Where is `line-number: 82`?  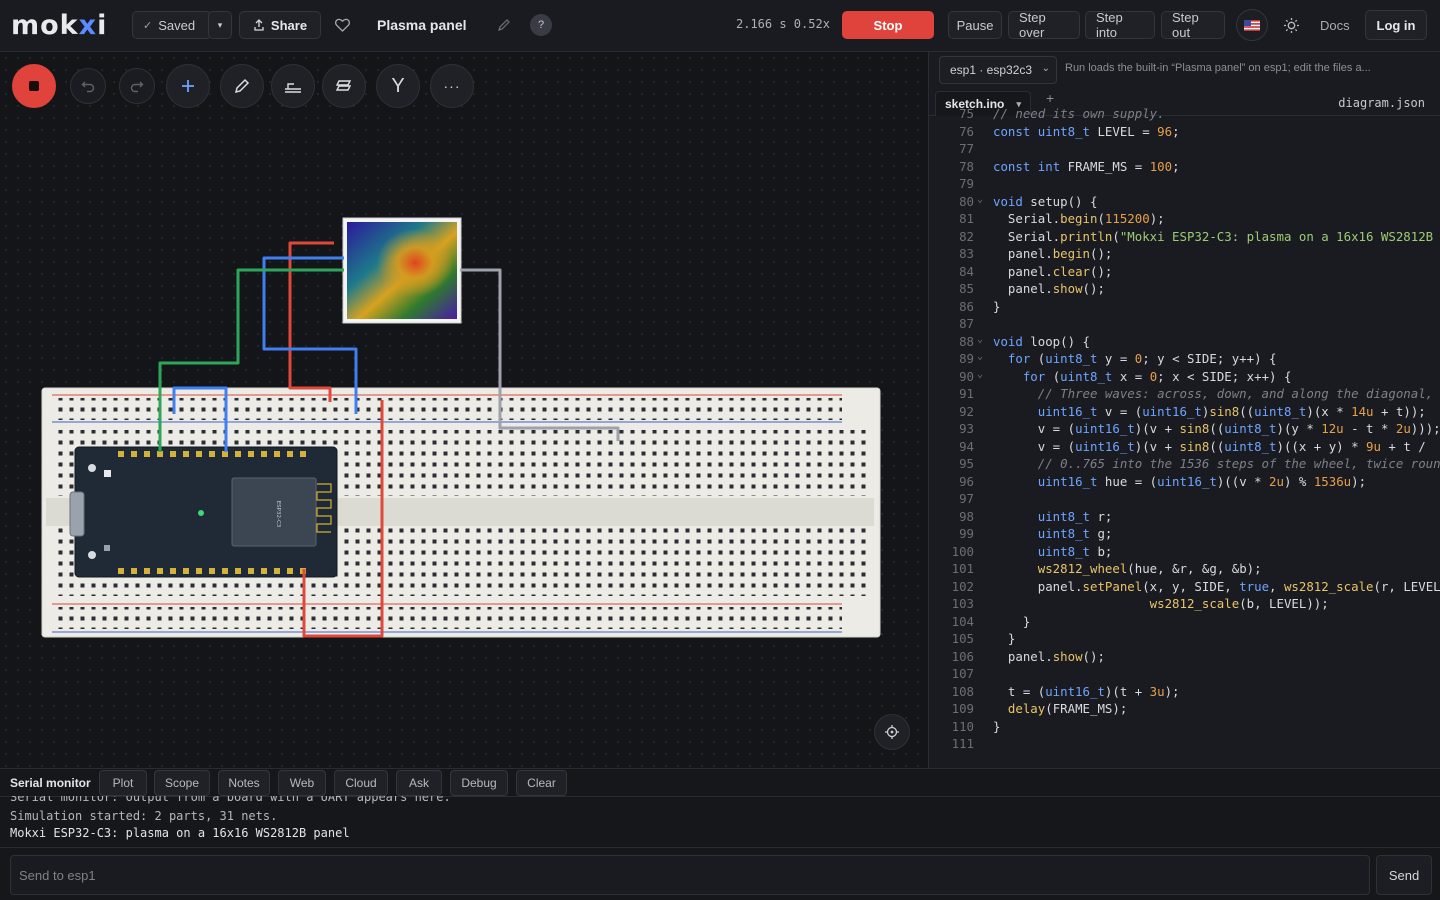 line-number: 82 is located at coordinates (966, 236).